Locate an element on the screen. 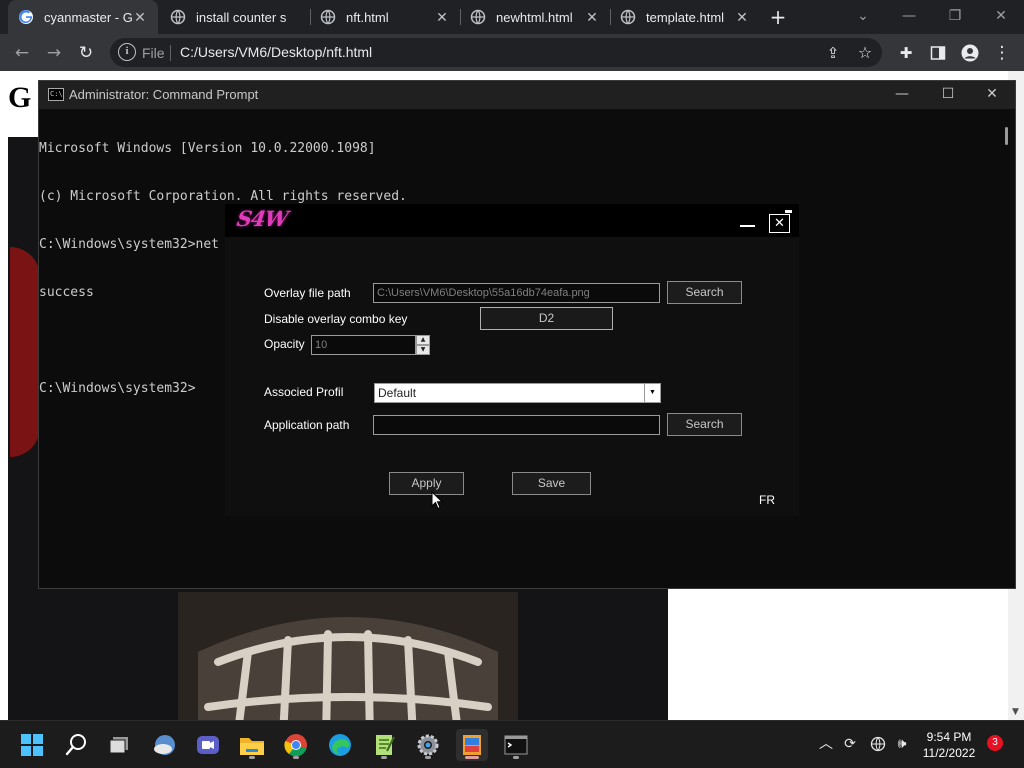 The width and height of the screenshot is (1024, 768). overlay-path-input: C:\Users\VM6\Desktop\55a16db74eafa.png is located at coordinates (516, 293).